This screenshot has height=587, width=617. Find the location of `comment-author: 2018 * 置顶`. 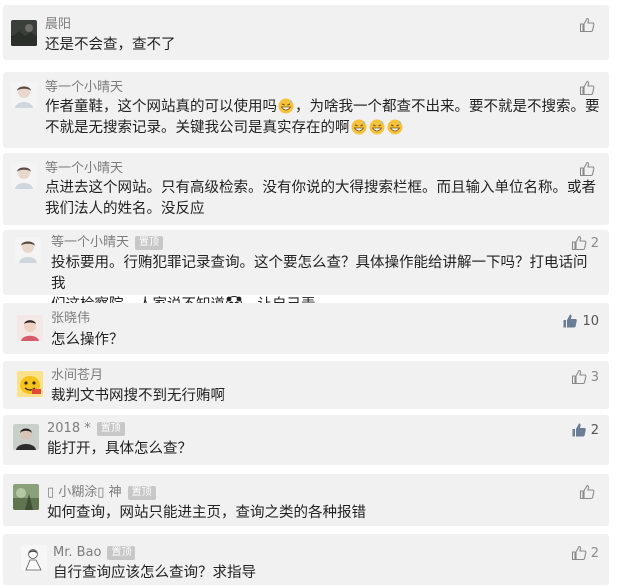

comment-author: 2018 * 置顶 is located at coordinates (86, 429).